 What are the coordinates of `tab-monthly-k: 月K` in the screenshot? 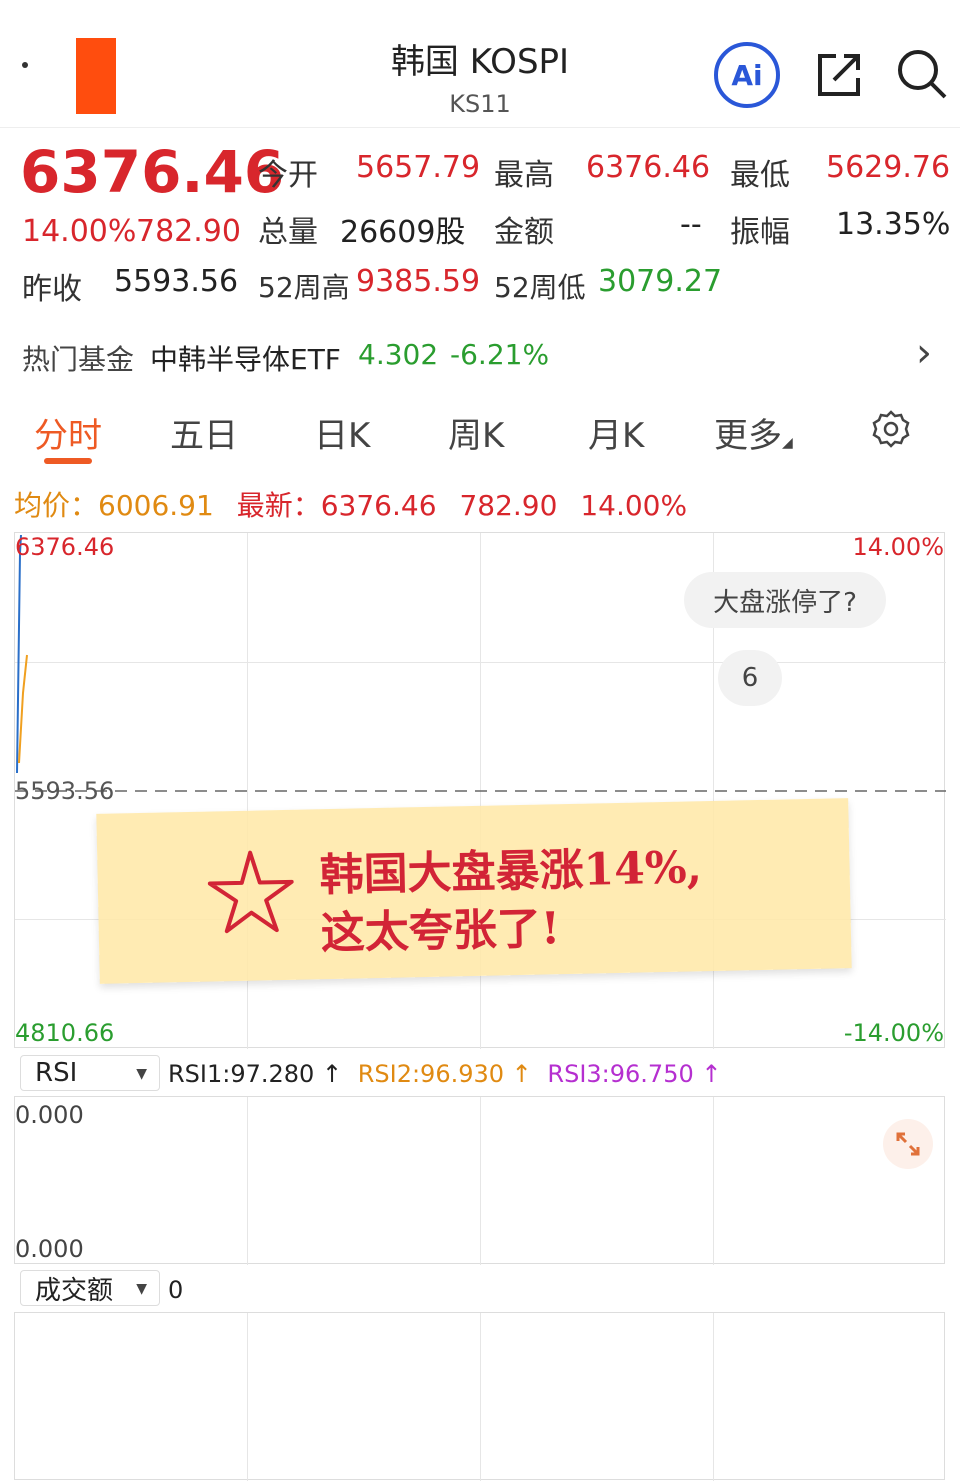 It's located at (616, 432).